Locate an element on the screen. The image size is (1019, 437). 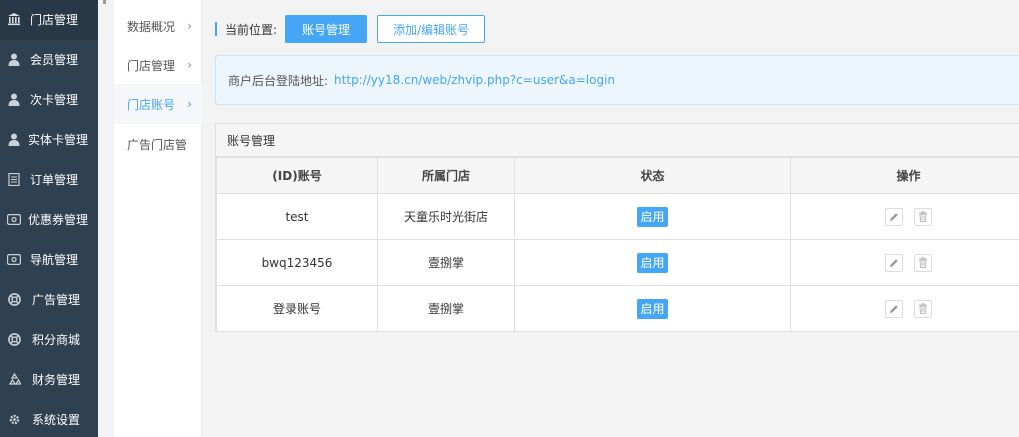
column-header-actions: 操作 is located at coordinates (904, 175).